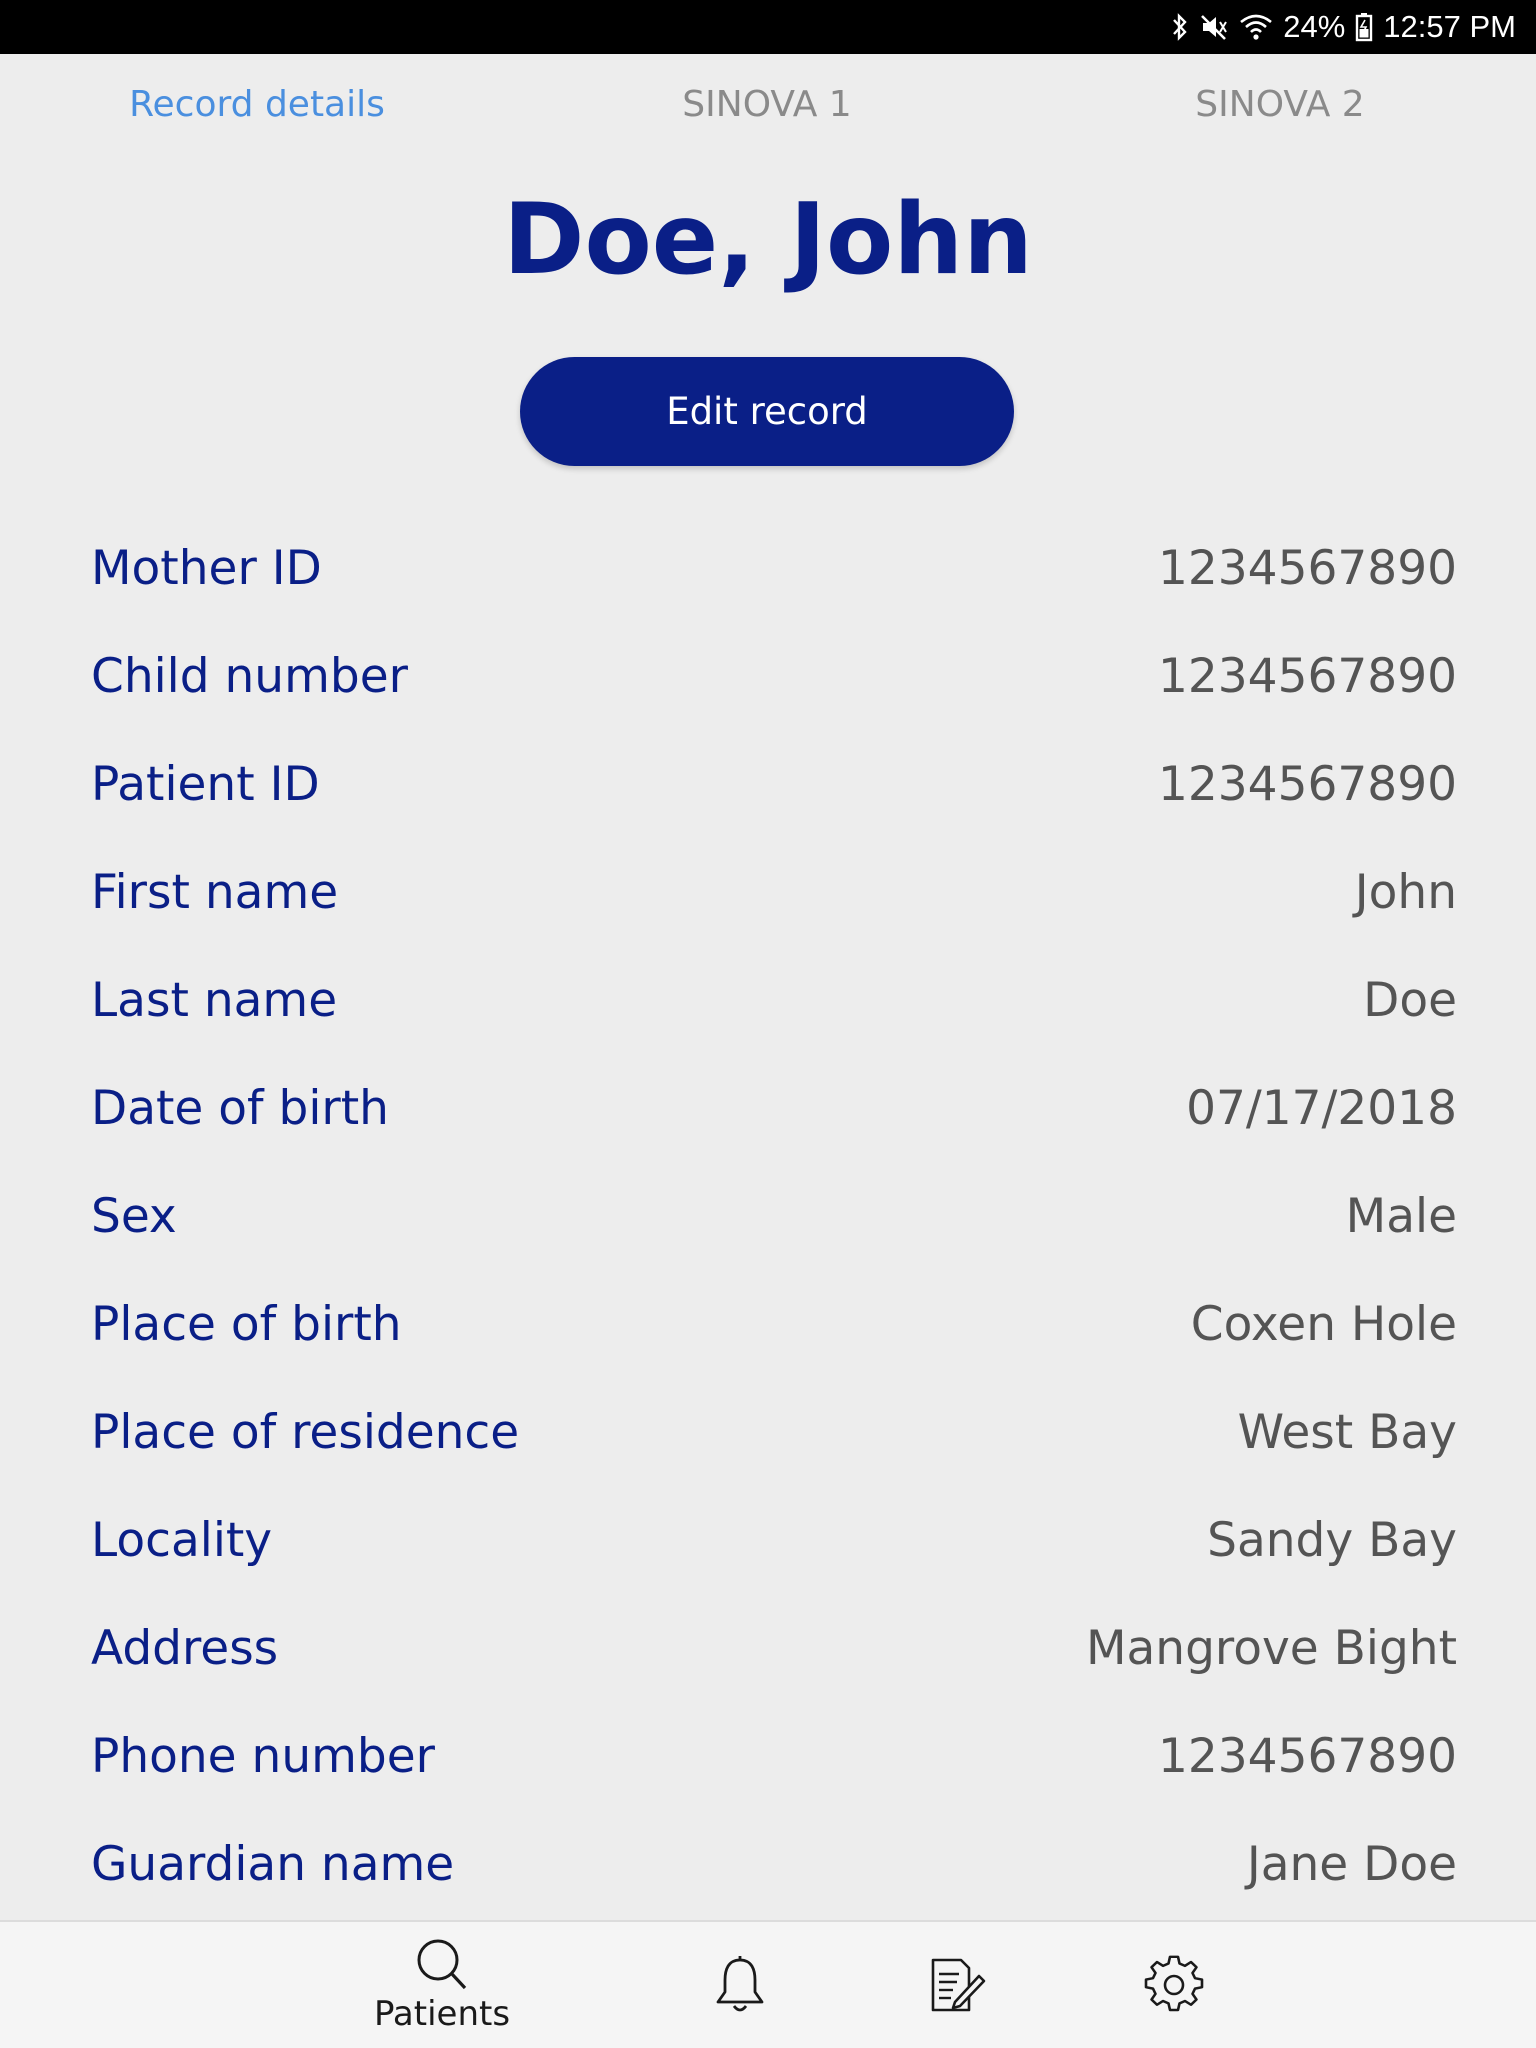 The image size is (1536, 2048). Describe the element at coordinates (1347, 1432) in the screenshot. I see `detail-value: West Bay` at that location.